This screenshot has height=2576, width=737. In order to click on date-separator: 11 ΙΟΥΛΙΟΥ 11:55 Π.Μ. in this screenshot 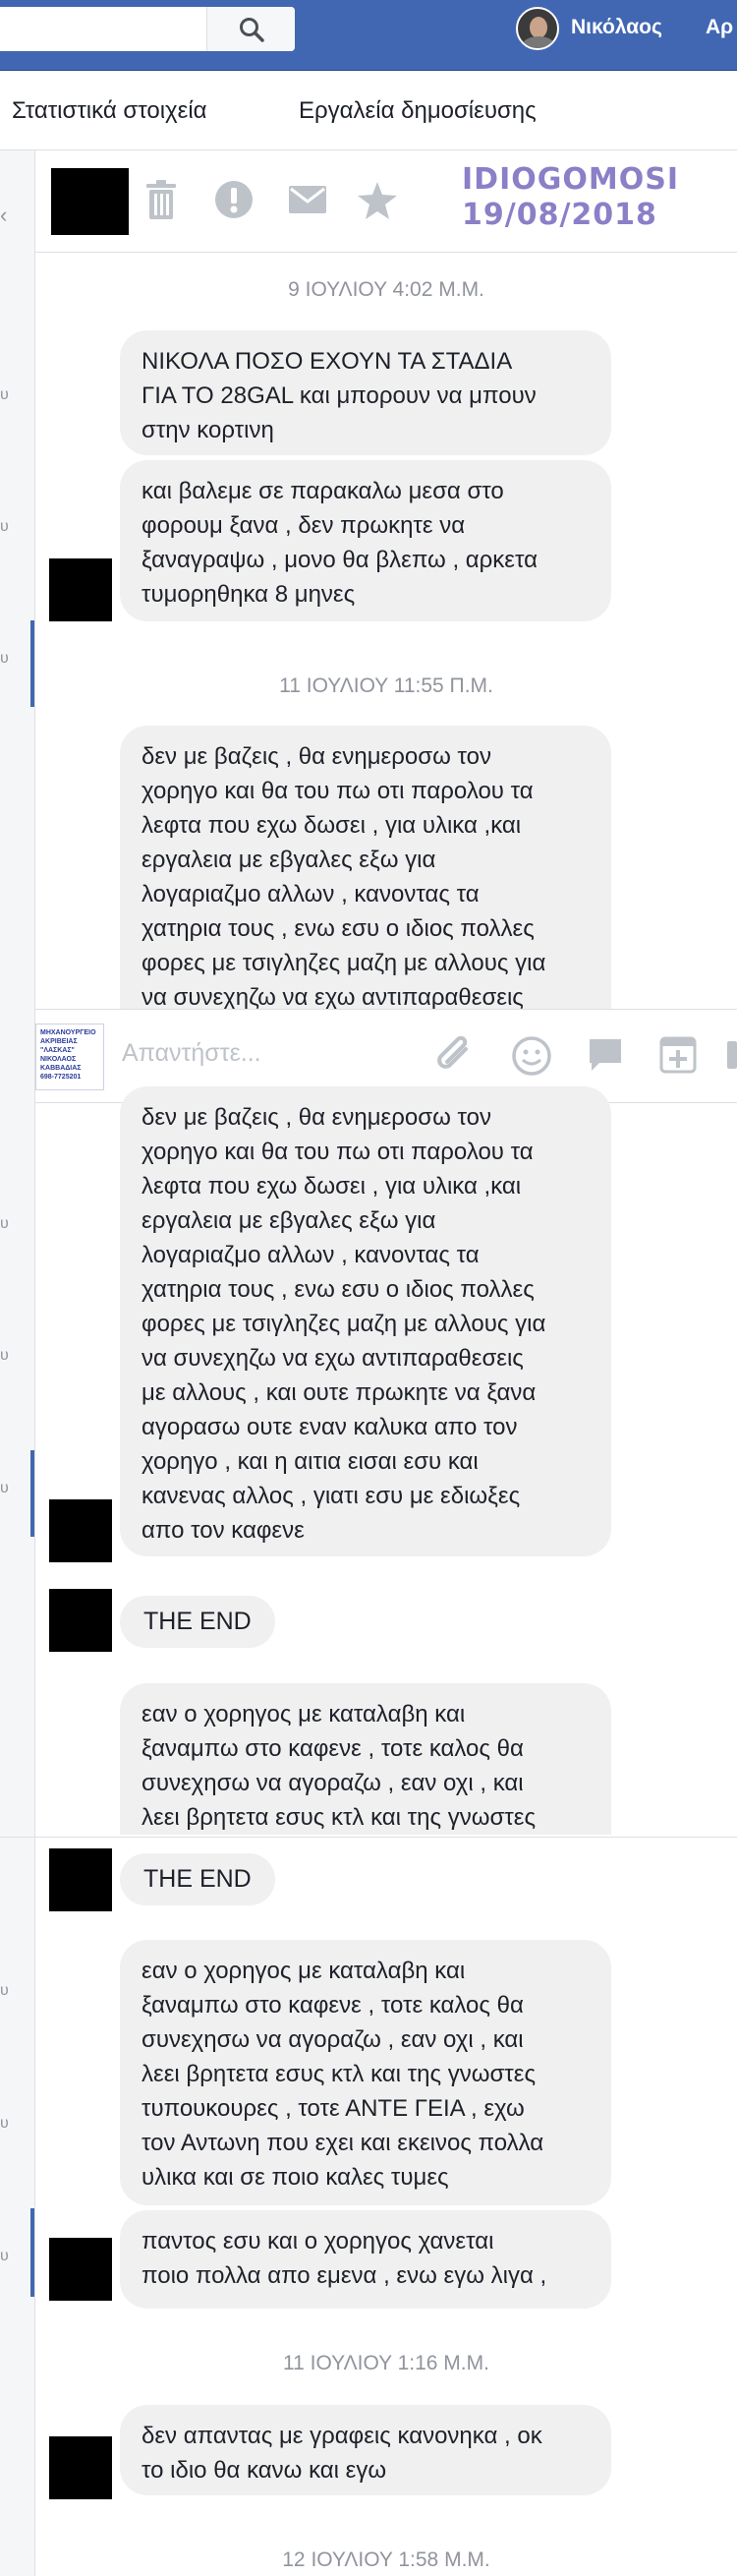, I will do `click(386, 685)`.